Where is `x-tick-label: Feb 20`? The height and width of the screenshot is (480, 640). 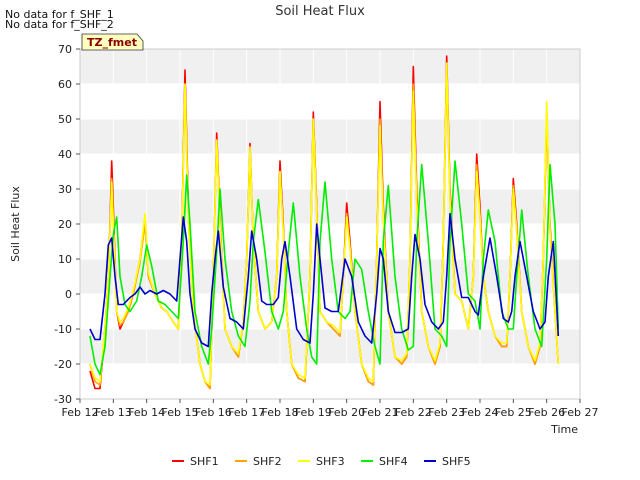
x-tick-label: Feb 20 is located at coordinates (346, 412).